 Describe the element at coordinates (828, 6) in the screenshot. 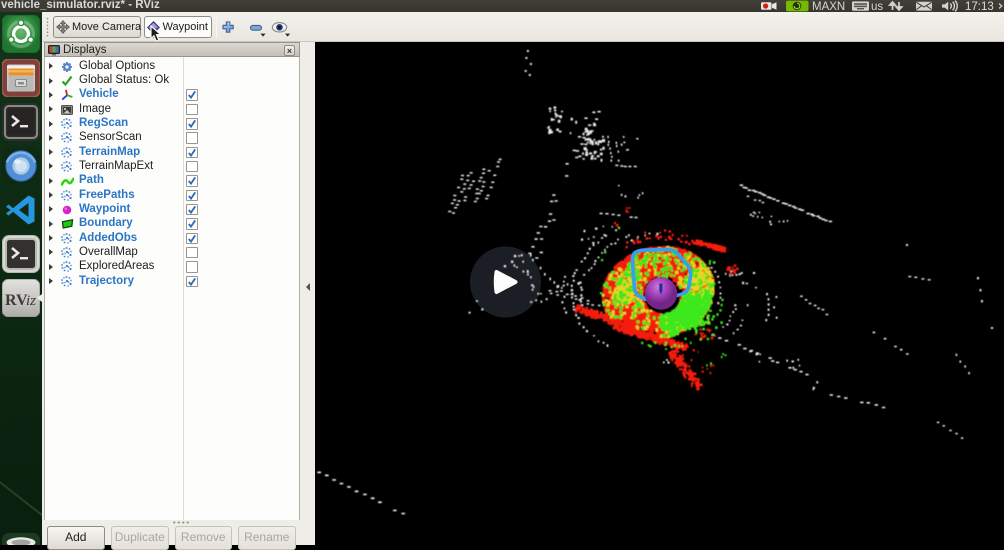

I see `svg-text: MAXN` at that location.